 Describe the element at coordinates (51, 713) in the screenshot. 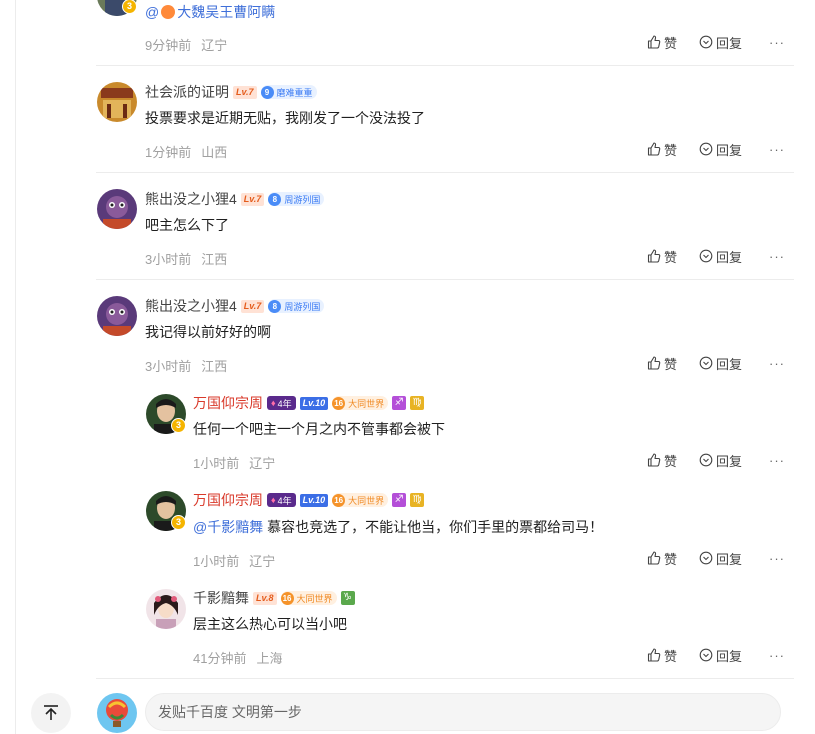

I see `back-to-top-button` at that location.